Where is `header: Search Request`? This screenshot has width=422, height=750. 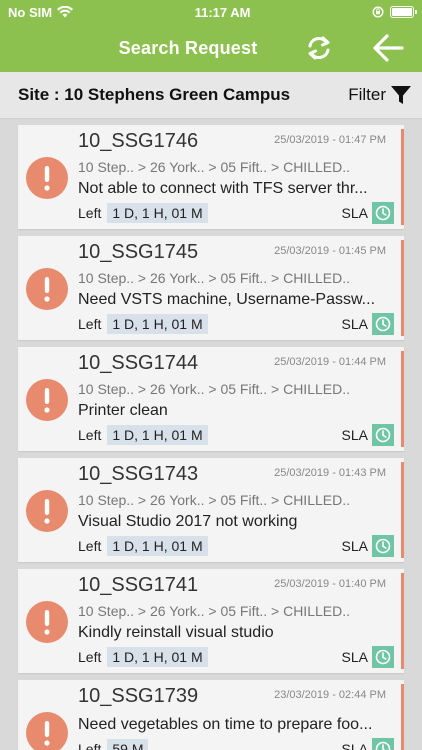 header: Search Request is located at coordinates (211, 48).